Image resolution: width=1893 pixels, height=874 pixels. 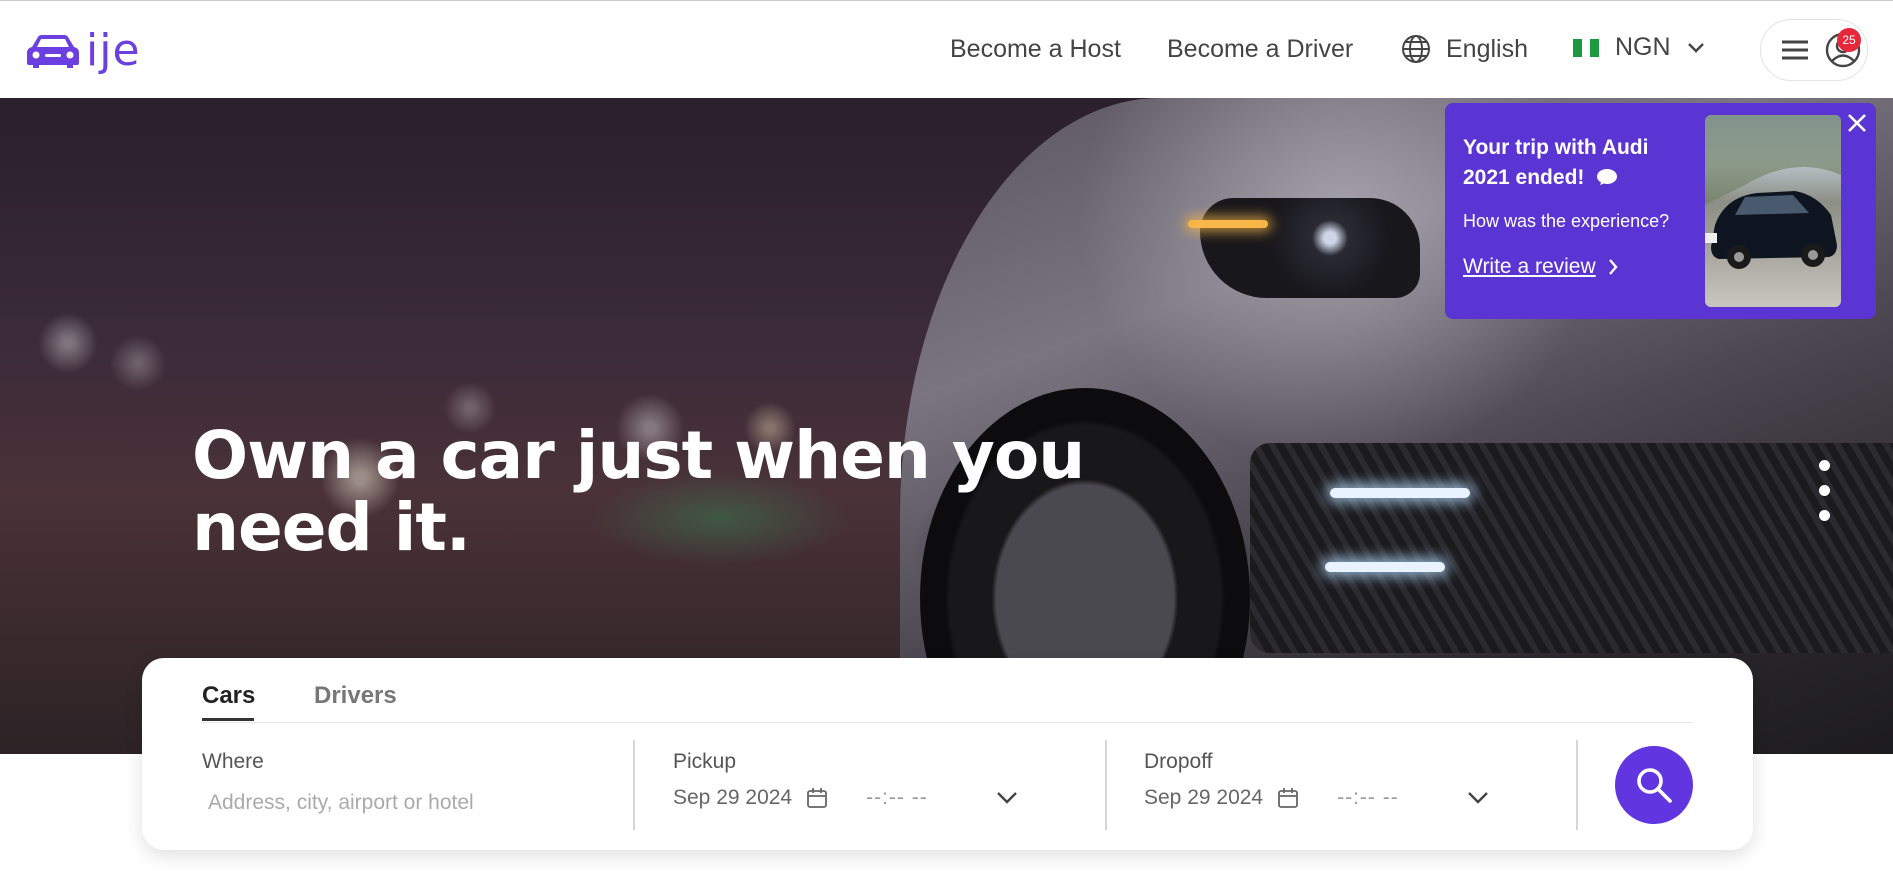 What do you see at coordinates (1607, 177) in the screenshot?
I see `chat-bubble-icon` at bounding box center [1607, 177].